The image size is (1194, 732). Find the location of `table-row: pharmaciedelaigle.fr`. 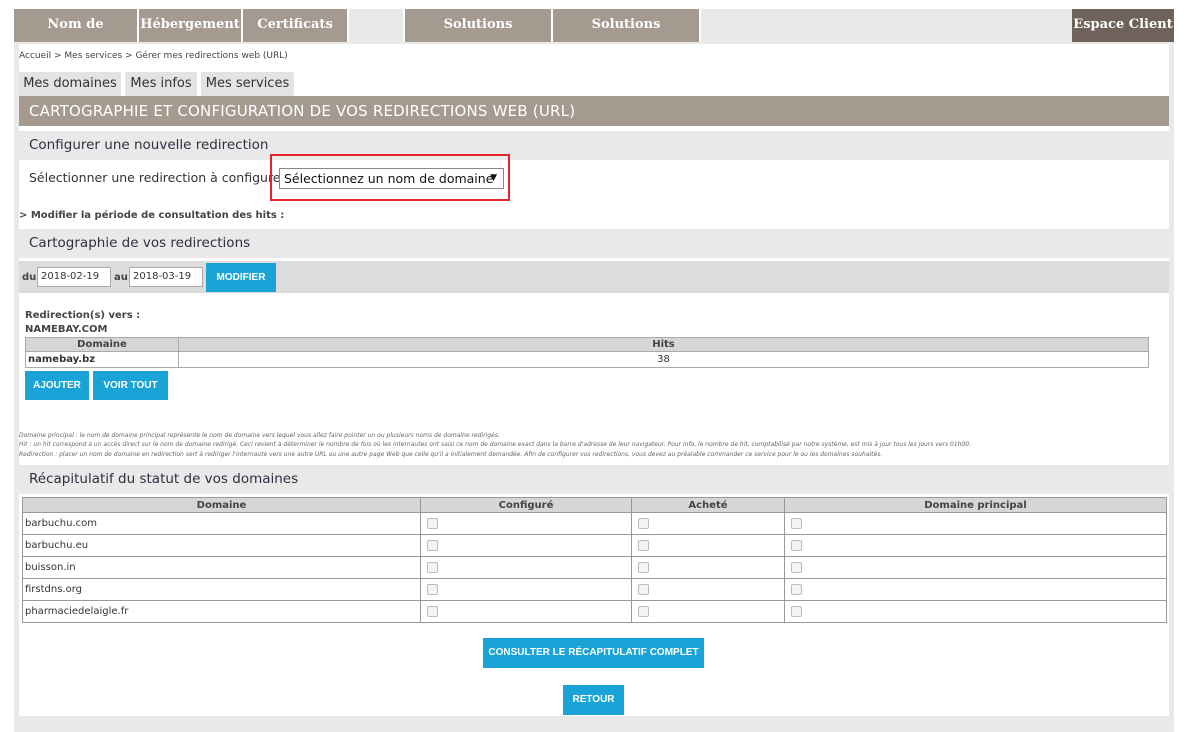

table-row: pharmaciedelaigle.fr is located at coordinates (594, 611).